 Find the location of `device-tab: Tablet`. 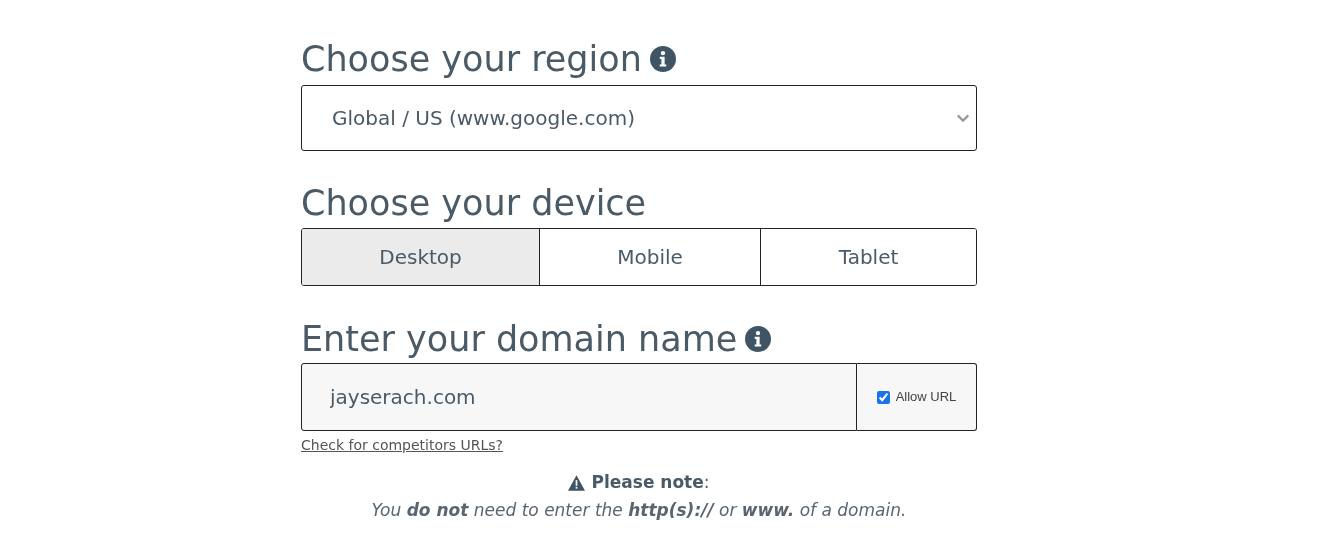

device-tab: Tablet is located at coordinates (868, 257).